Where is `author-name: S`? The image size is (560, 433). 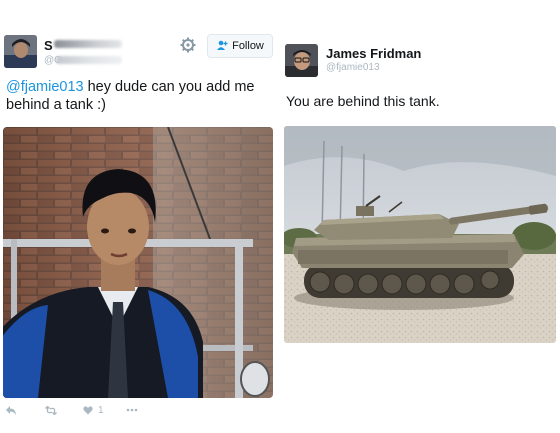
author-name: S is located at coordinates (48, 45).